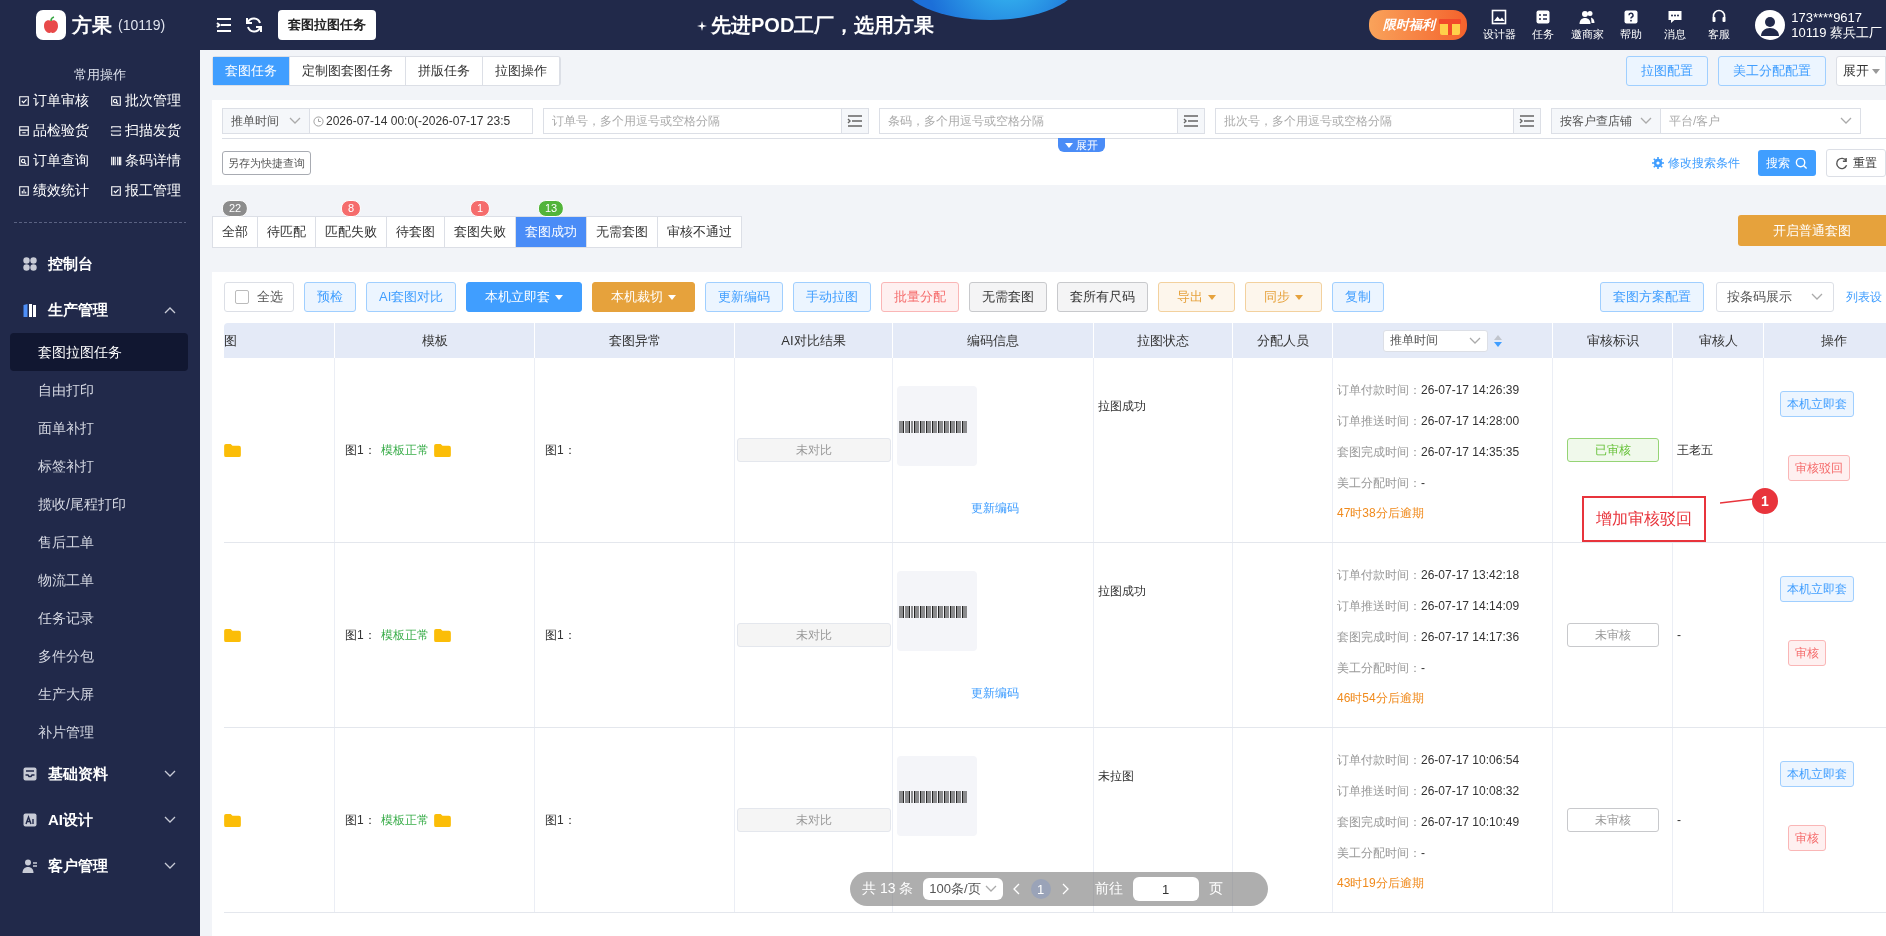 Image resolution: width=1886 pixels, height=936 pixels. I want to click on quick-action: 品检验货, so click(64, 131).